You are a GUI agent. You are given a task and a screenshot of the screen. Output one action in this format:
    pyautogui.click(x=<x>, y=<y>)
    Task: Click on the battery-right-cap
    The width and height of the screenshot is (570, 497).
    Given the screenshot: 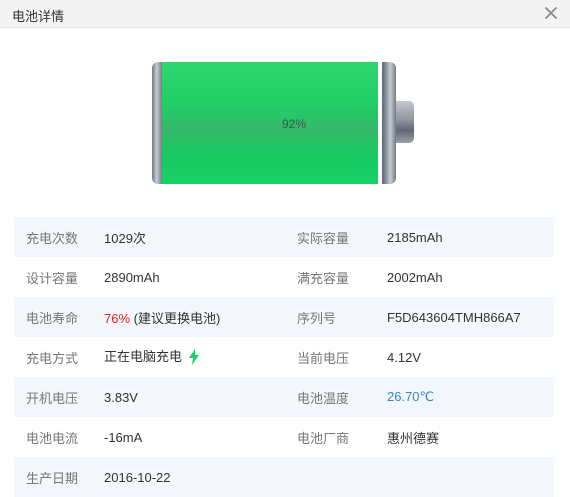 What is the action you would take?
    pyautogui.click(x=389, y=123)
    